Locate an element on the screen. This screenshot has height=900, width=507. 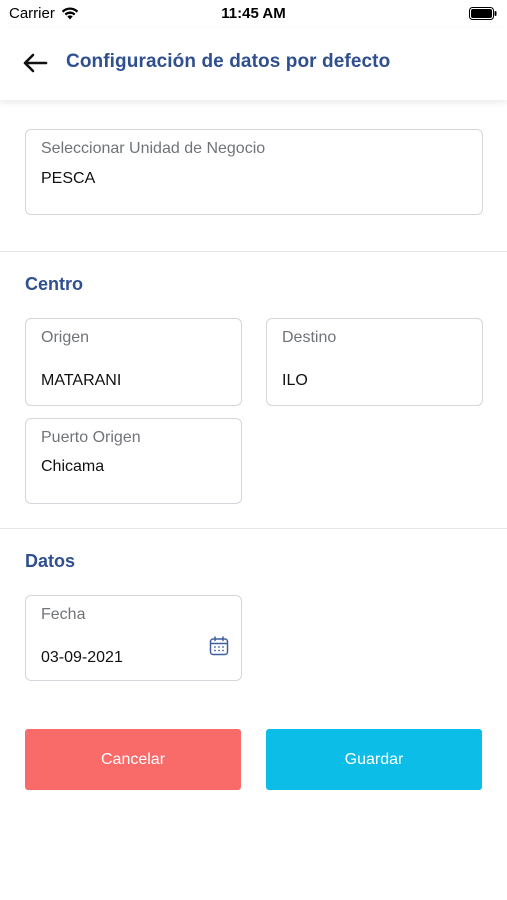
battery-icon is located at coordinates (483, 13).